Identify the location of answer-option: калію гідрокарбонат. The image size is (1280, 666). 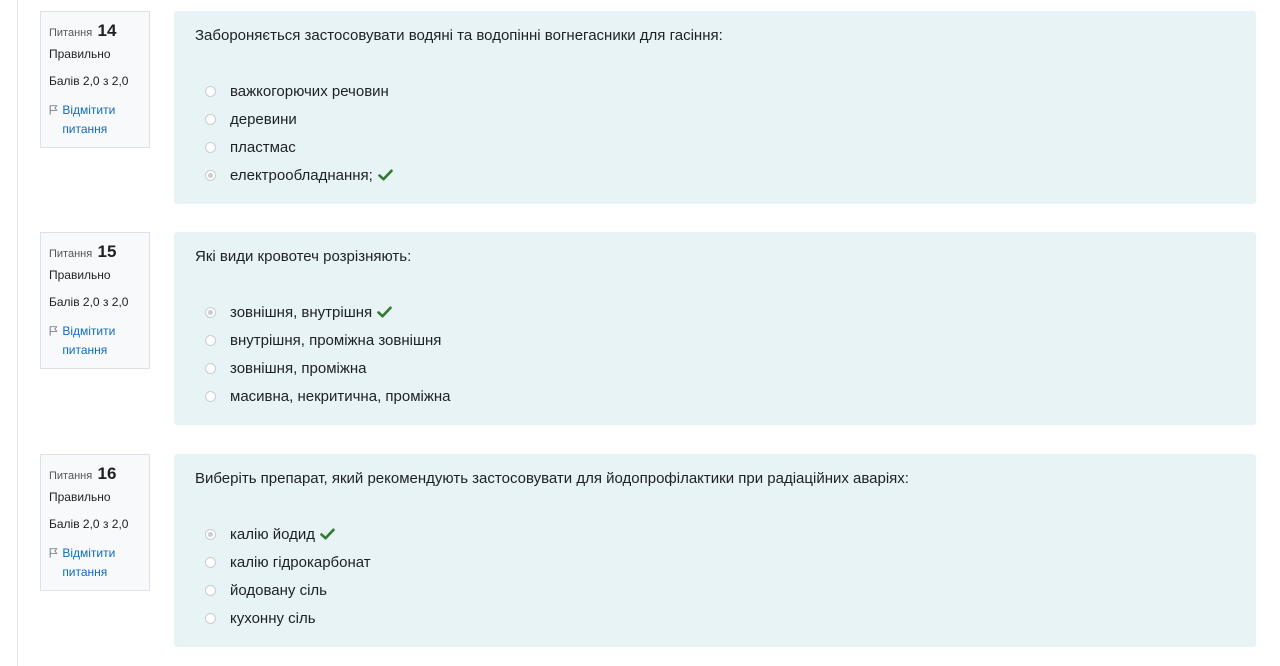
(715, 562).